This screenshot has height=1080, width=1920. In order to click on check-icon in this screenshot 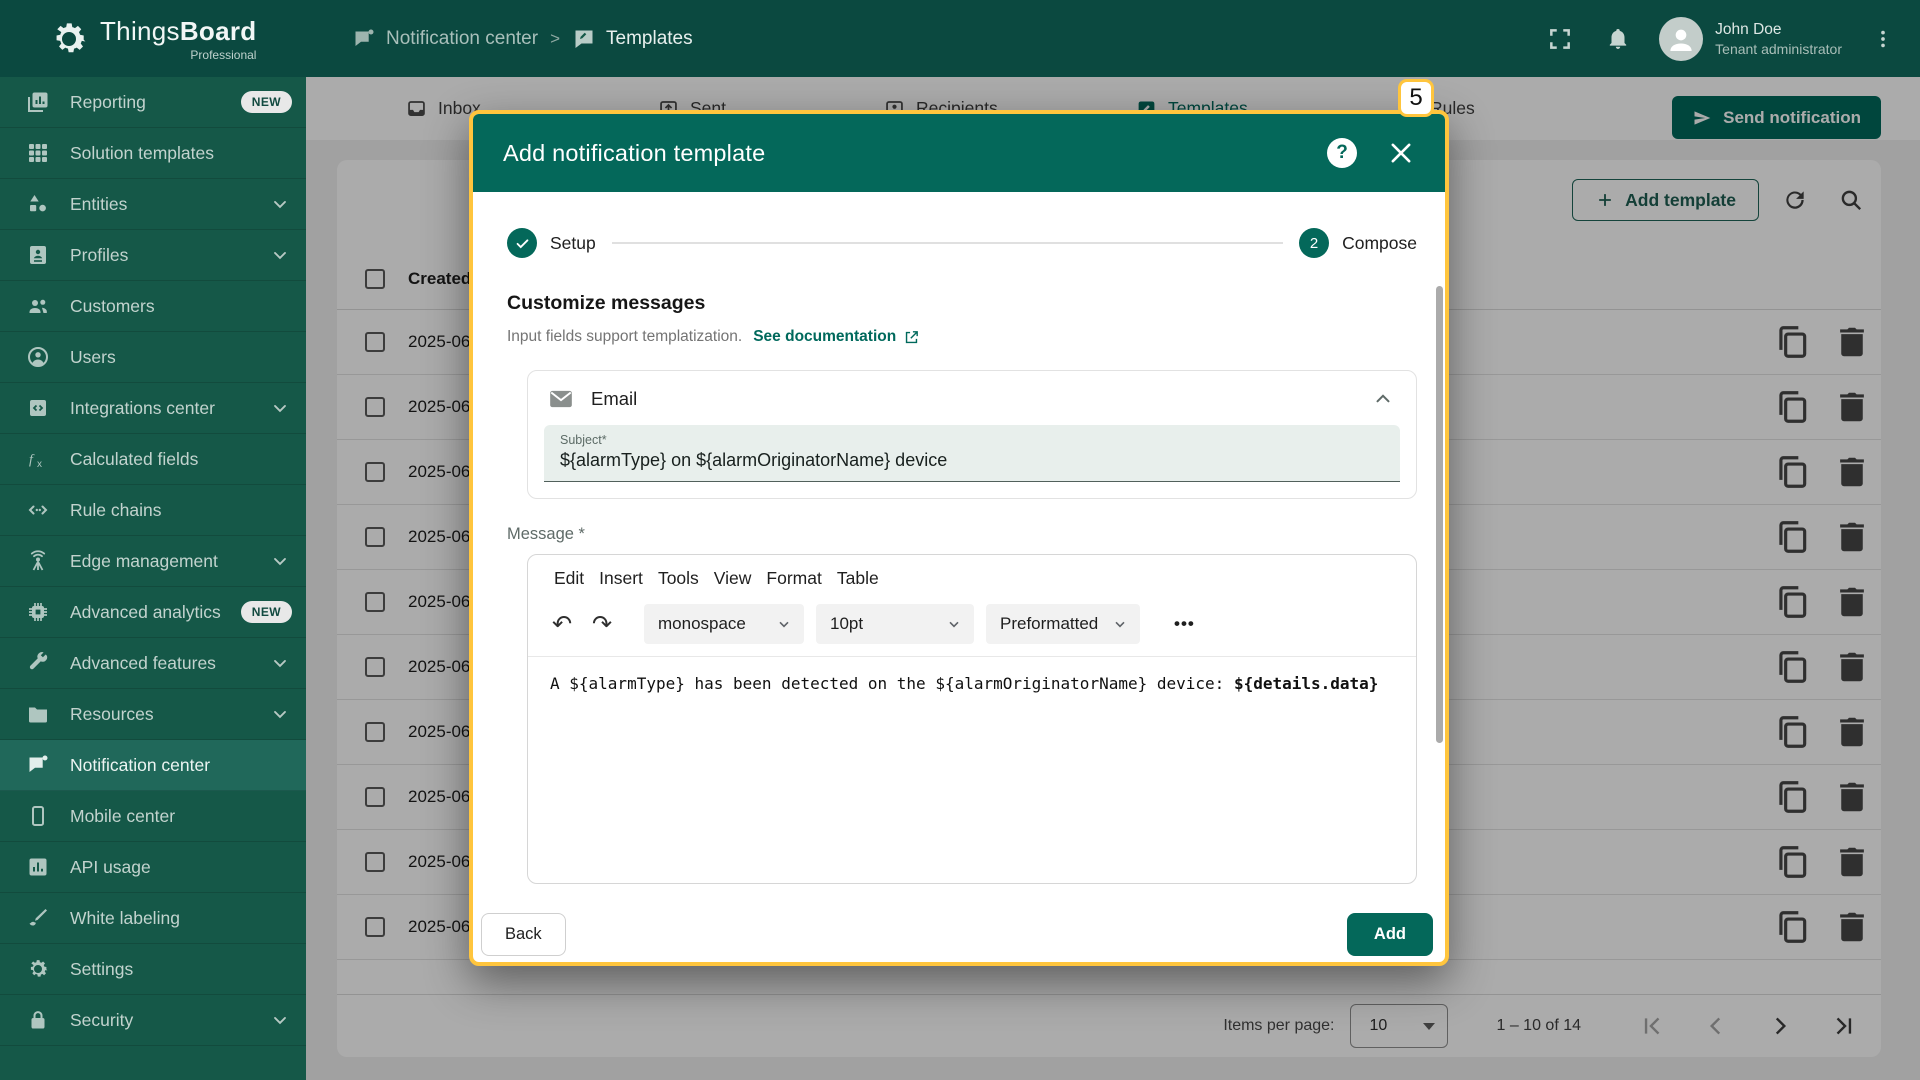, I will do `click(522, 243)`.